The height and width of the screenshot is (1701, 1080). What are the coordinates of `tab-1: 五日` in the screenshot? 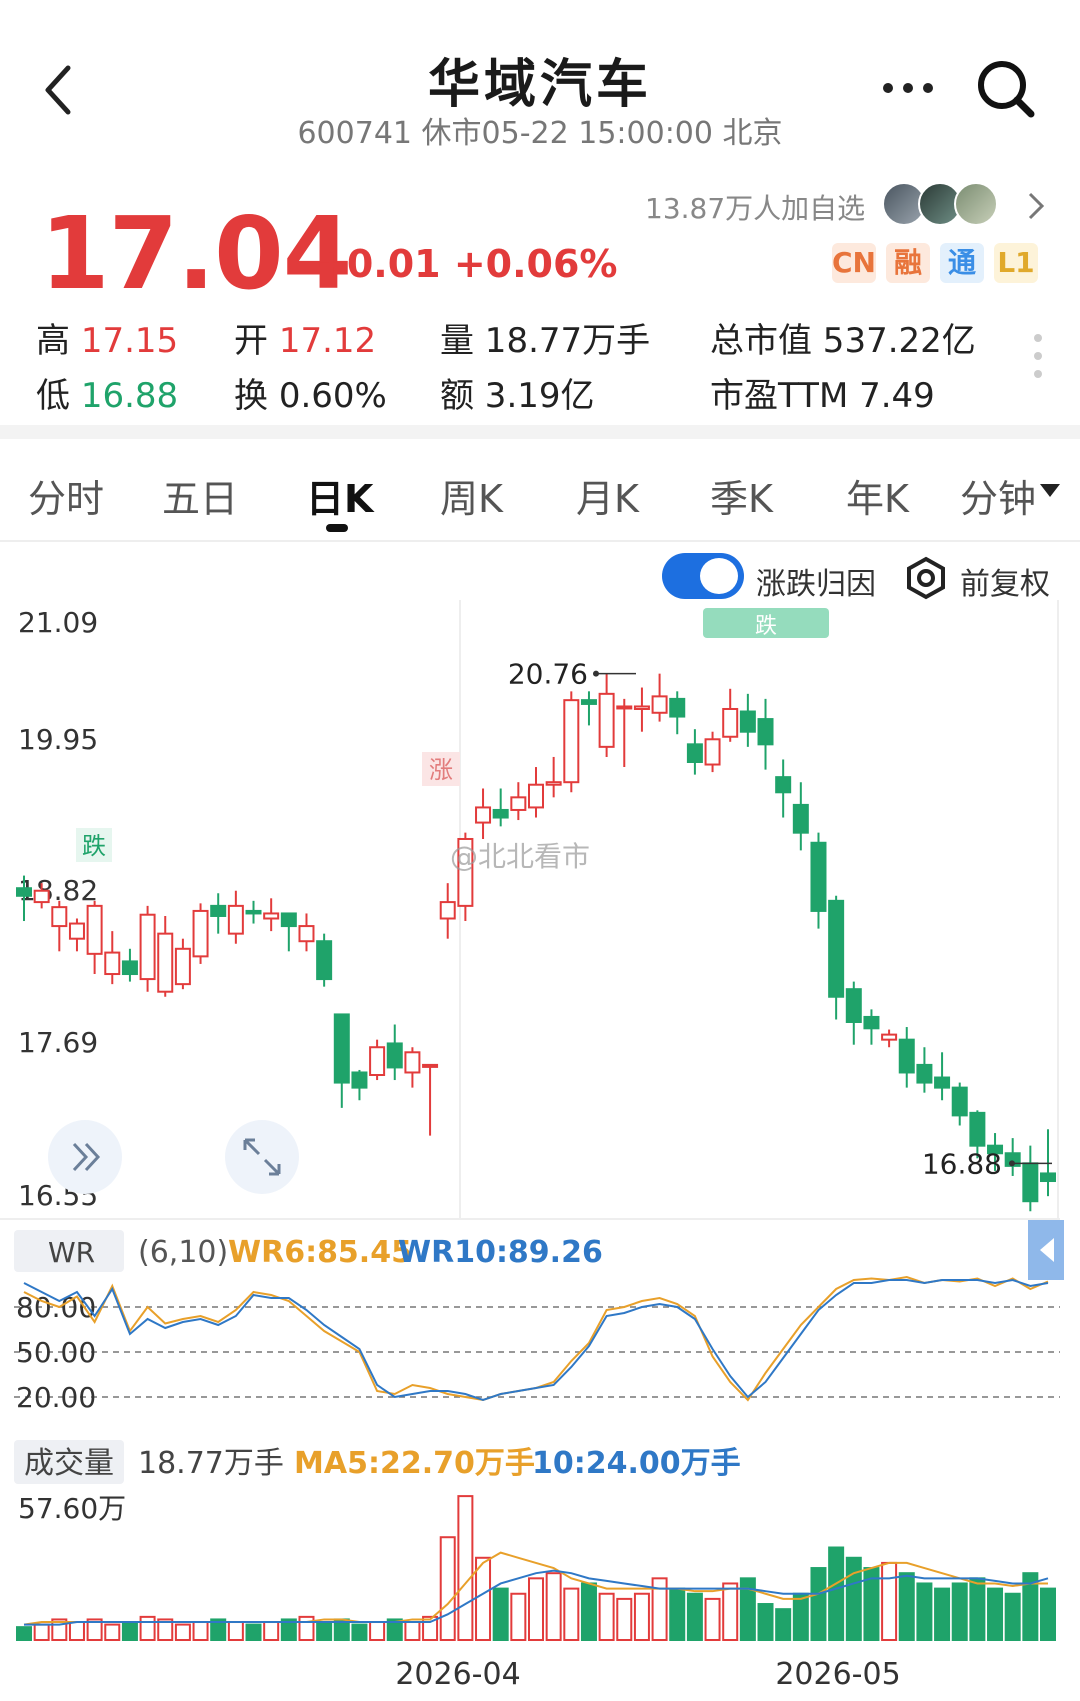 It's located at (200, 495).